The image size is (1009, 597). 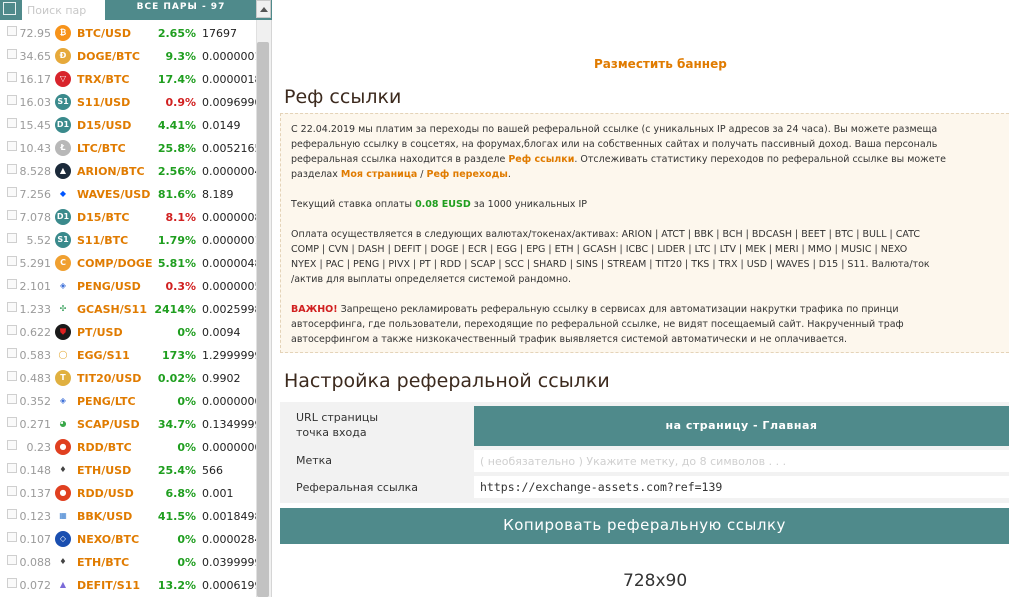 I want to click on pair-name: D15/BTC, so click(x=103, y=217).